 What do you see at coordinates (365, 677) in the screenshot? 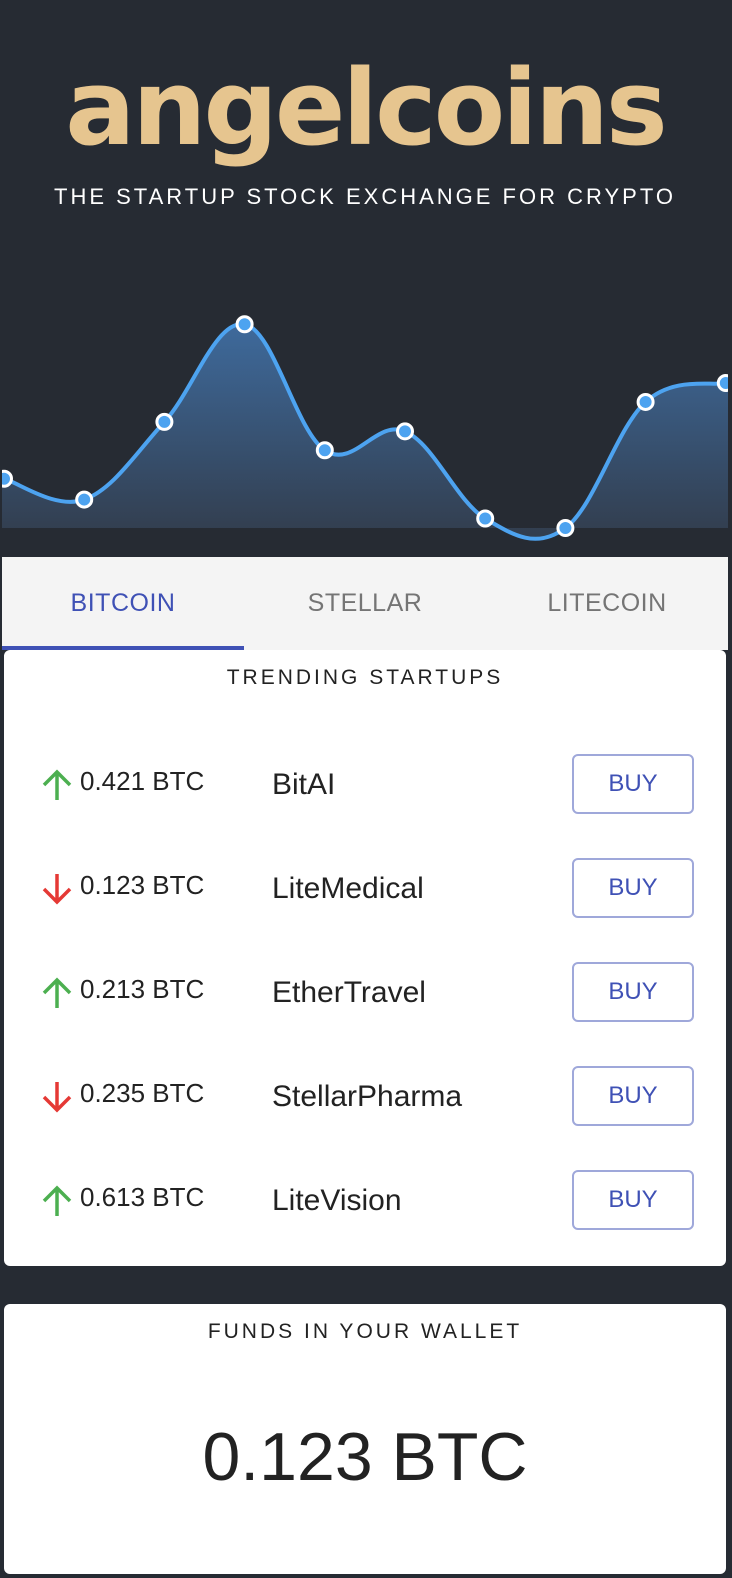
I see `trending-title: TRENDING STARTUPS` at bounding box center [365, 677].